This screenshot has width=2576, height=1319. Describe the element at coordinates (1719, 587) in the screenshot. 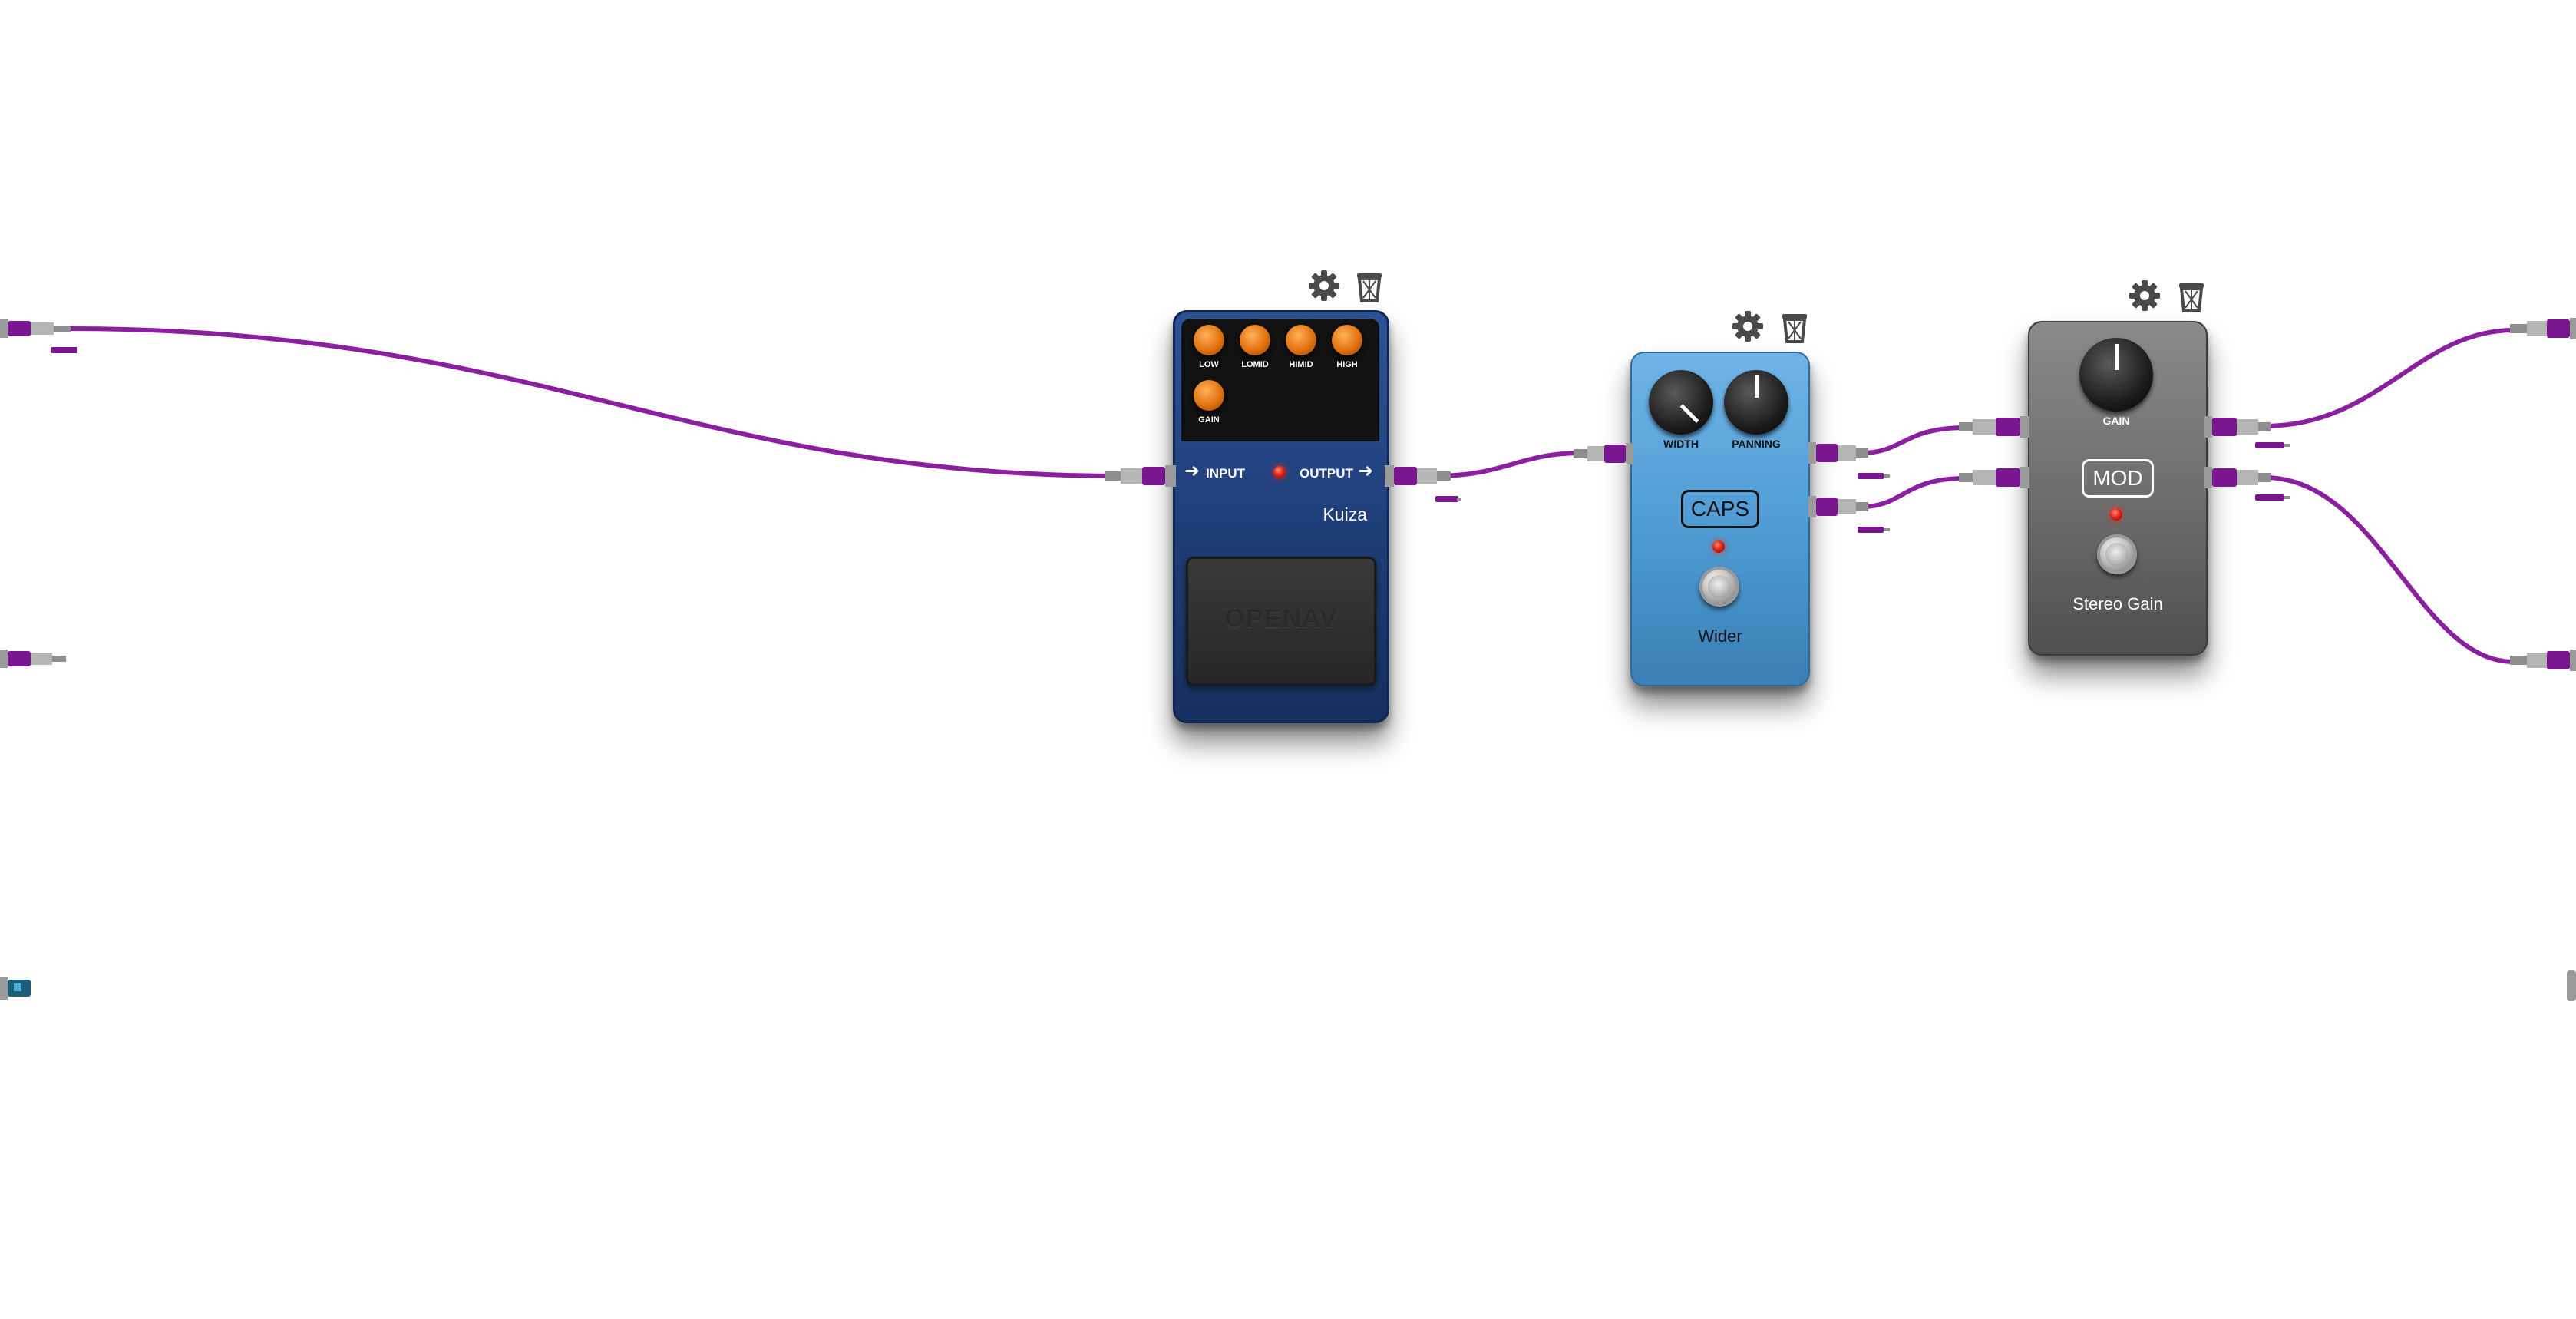

I see `wider-footswitch` at that location.